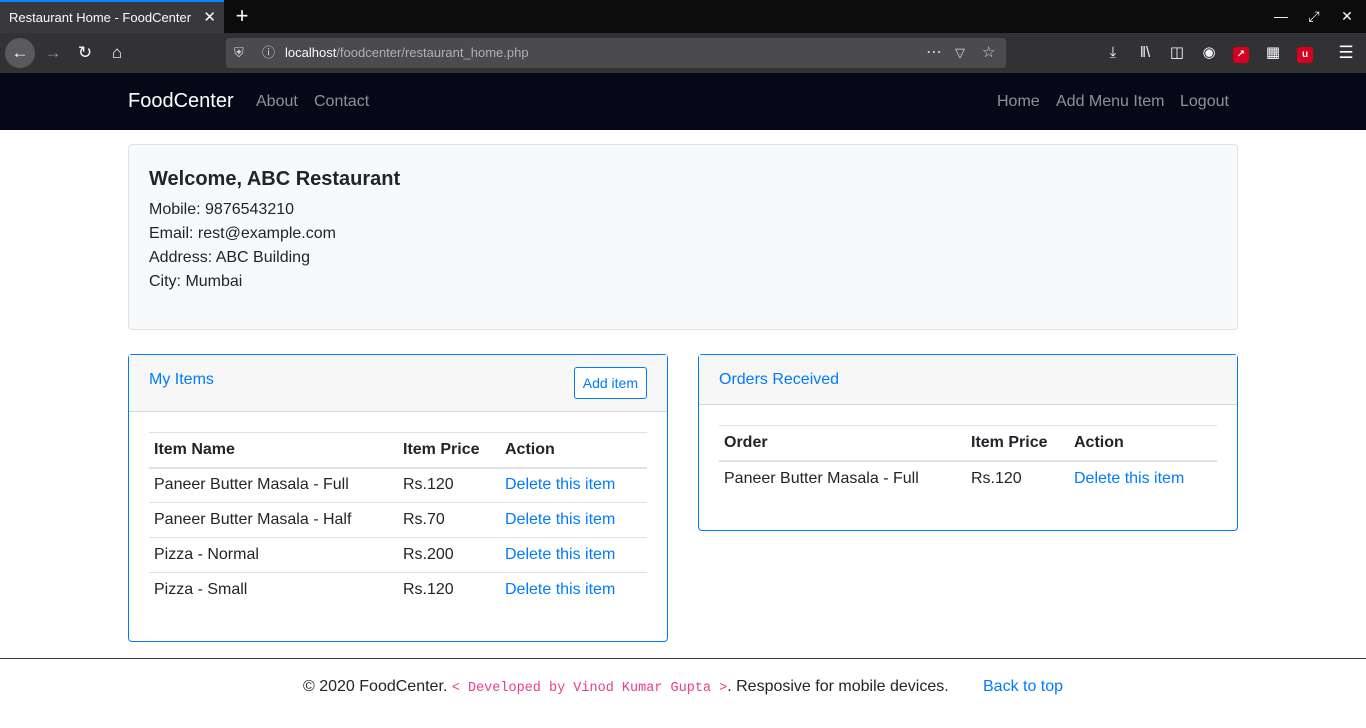 This screenshot has width=1366, height=728. I want to click on back-arrow-icon: ←, so click(20, 53).